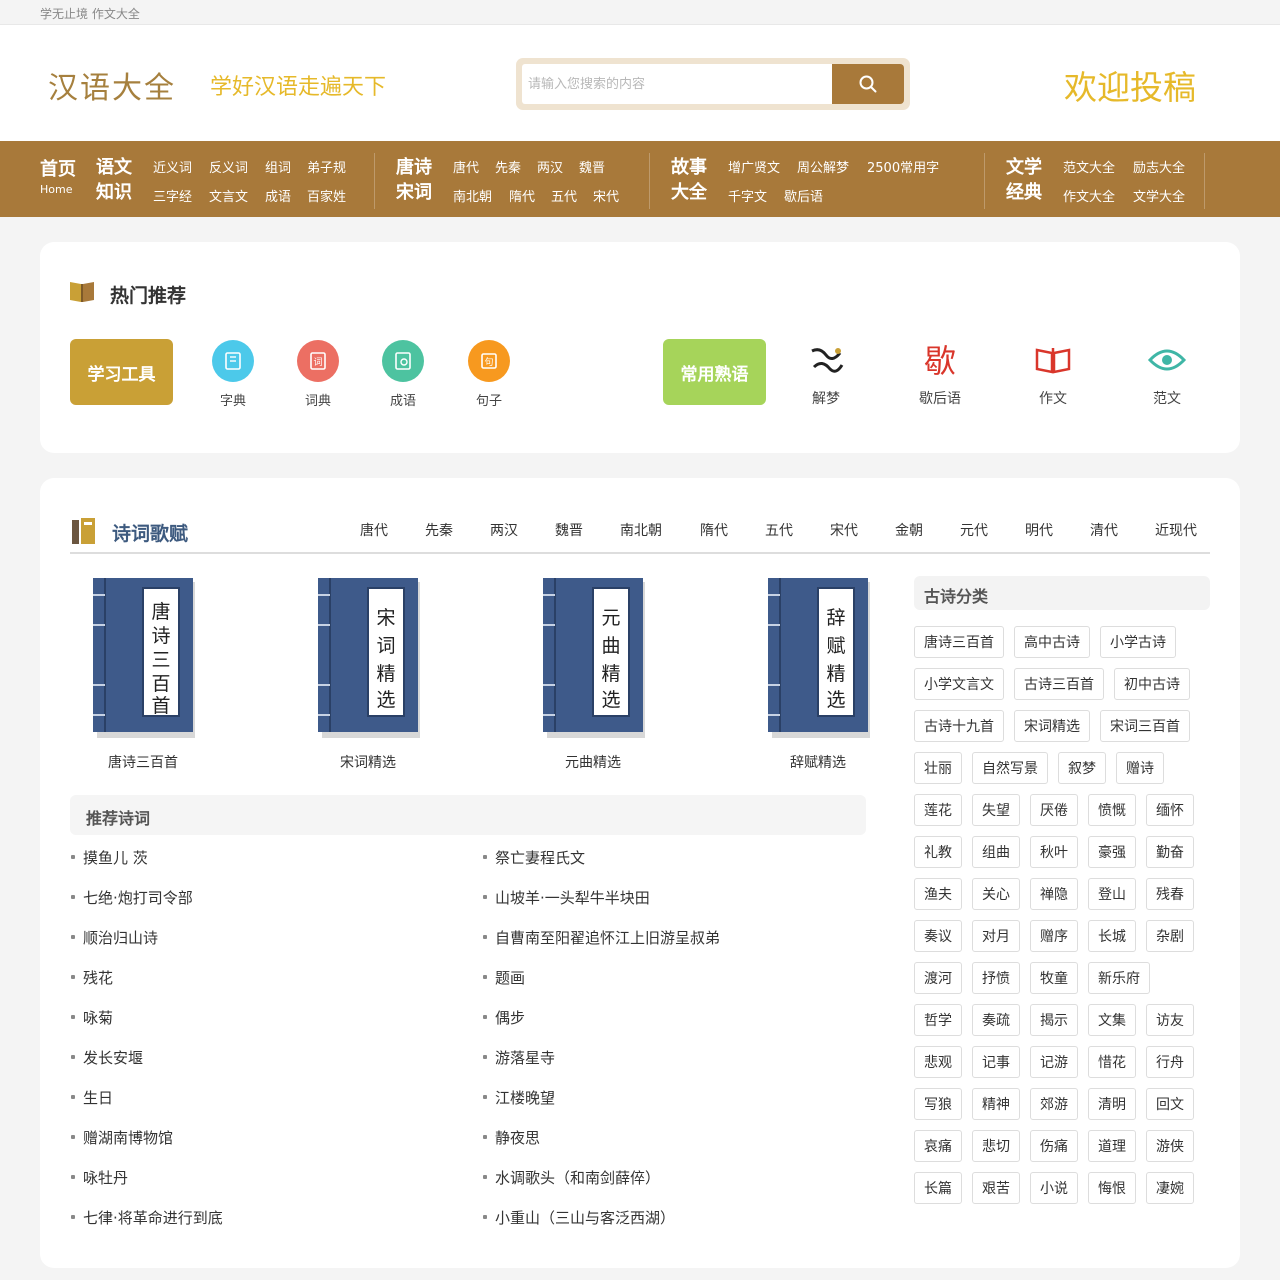  I want to click on nav-group-title-2b: 宋词, so click(414, 192).